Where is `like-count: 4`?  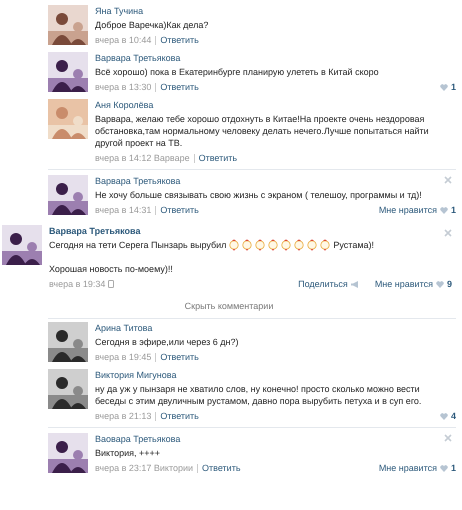
like-count: 4 is located at coordinates (453, 416).